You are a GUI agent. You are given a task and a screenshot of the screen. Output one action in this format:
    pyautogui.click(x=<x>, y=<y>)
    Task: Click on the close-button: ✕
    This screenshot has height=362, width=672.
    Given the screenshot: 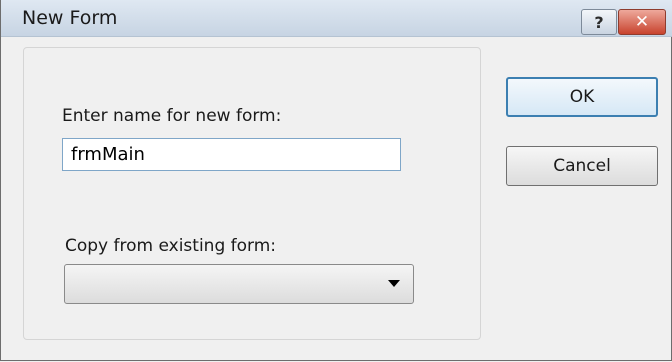 What is the action you would take?
    pyautogui.click(x=642, y=22)
    